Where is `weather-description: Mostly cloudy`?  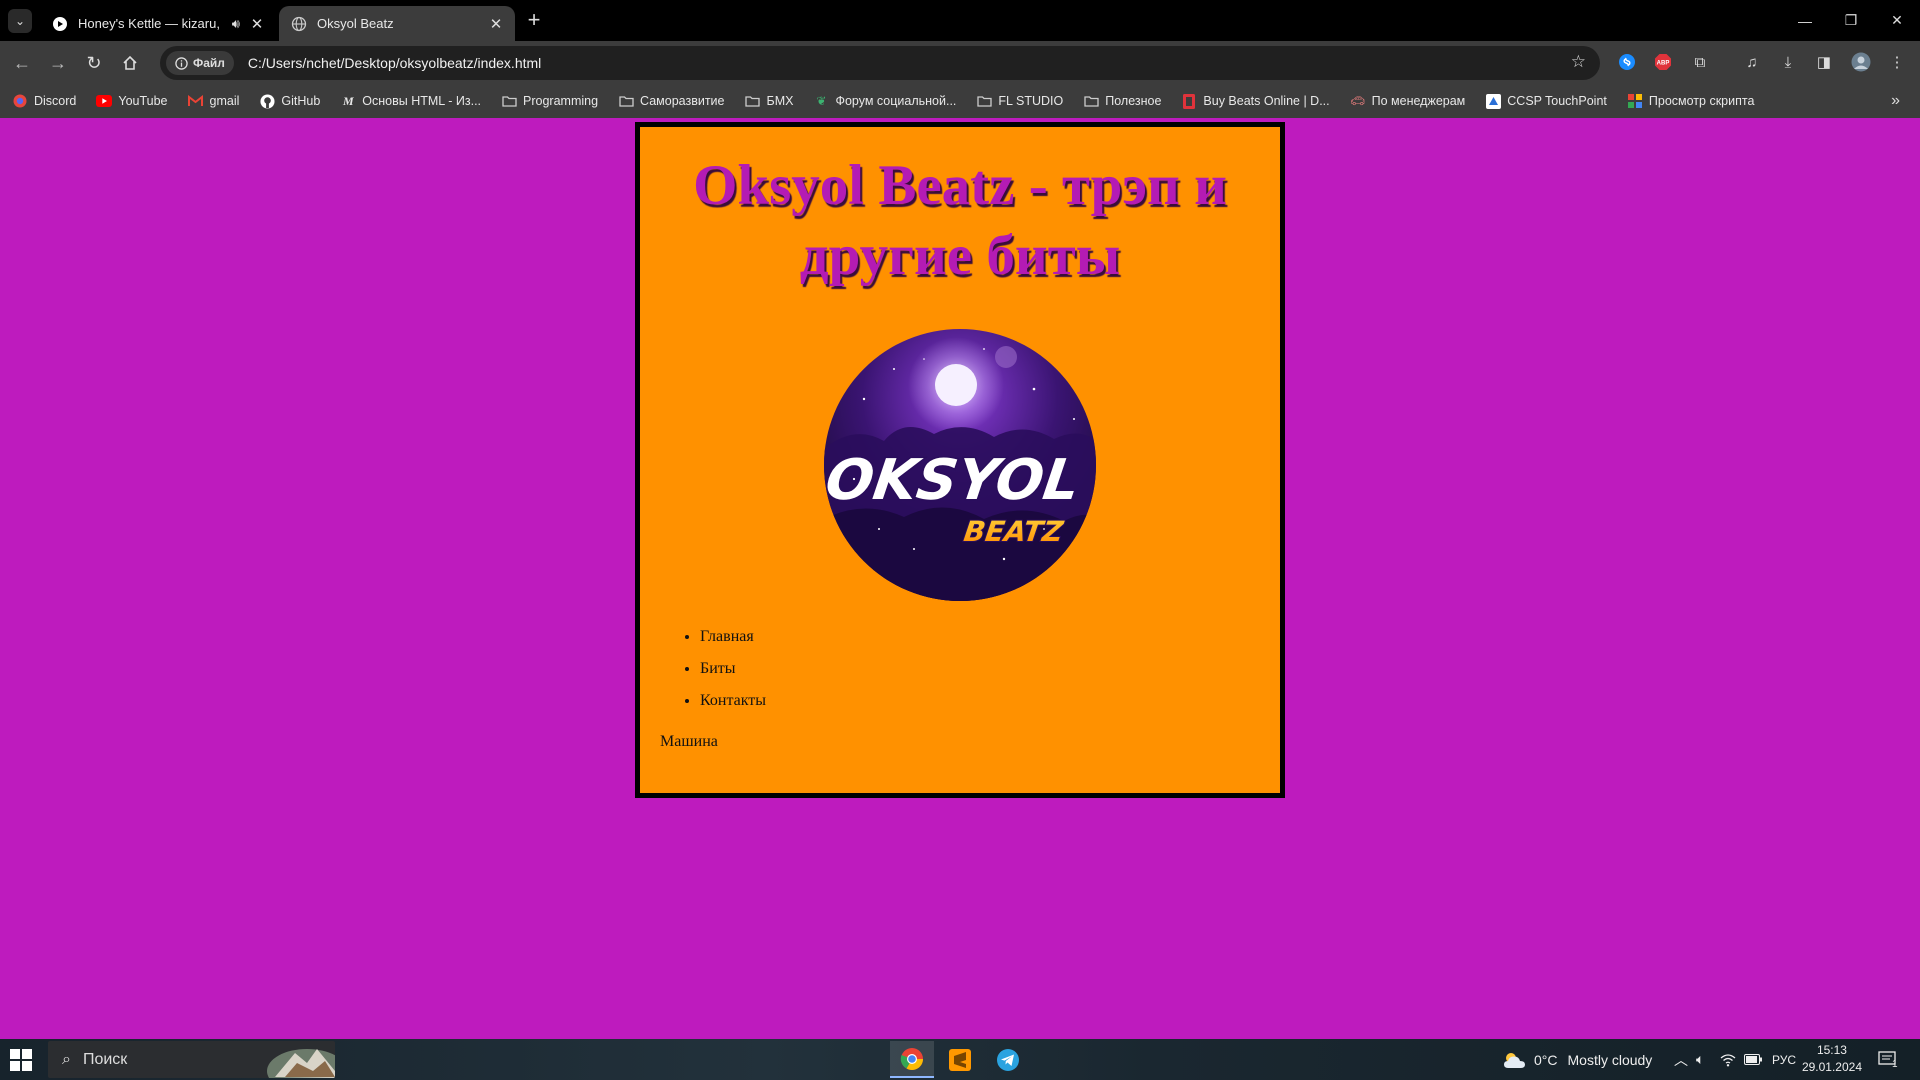
weather-description: Mostly cloudy is located at coordinates (1610, 1059).